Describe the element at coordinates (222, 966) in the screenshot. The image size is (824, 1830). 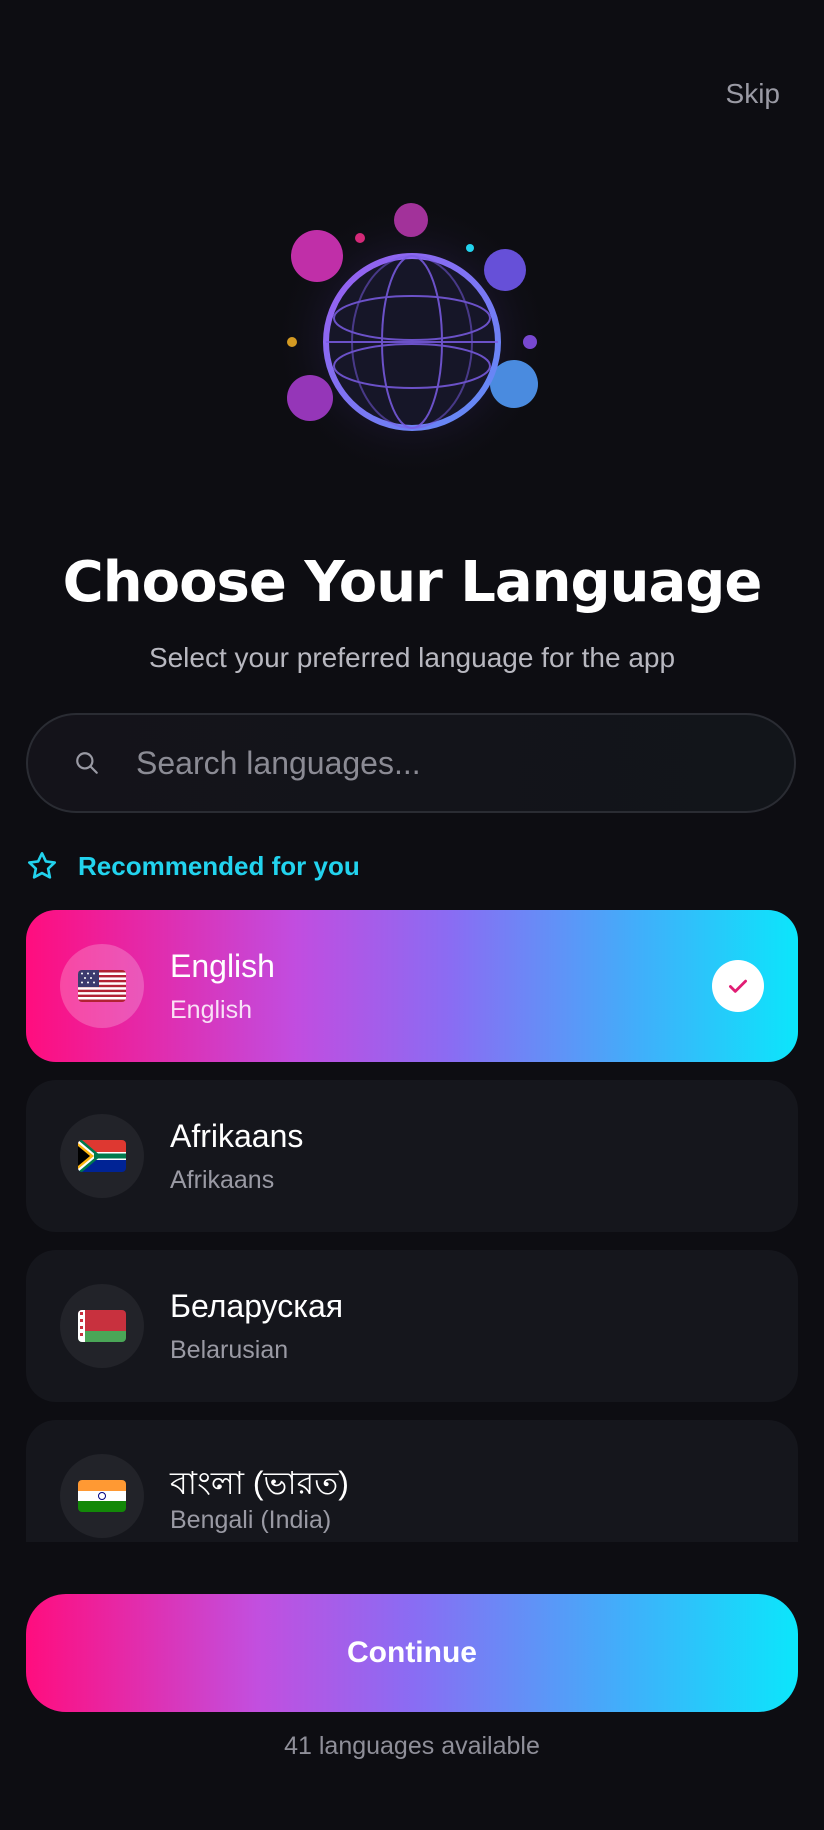
I see `language-name: English` at that location.